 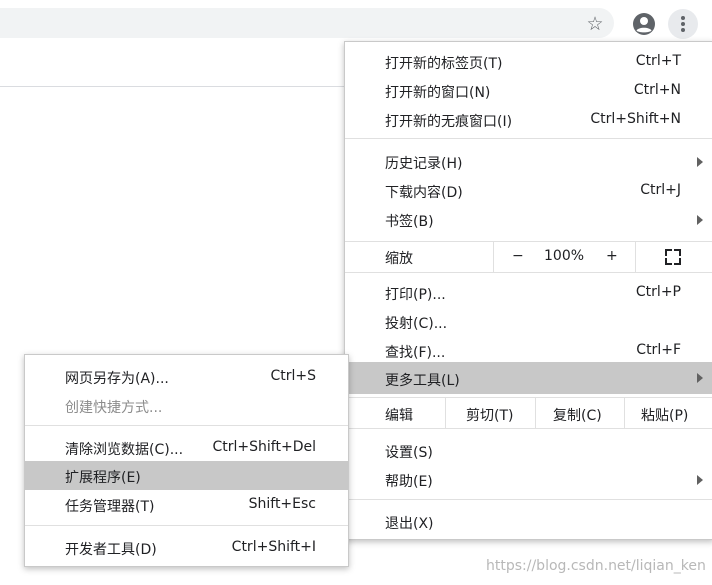 What do you see at coordinates (103, 478) in the screenshot?
I see `menu-item-label: 扩展程序(E)` at bounding box center [103, 478].